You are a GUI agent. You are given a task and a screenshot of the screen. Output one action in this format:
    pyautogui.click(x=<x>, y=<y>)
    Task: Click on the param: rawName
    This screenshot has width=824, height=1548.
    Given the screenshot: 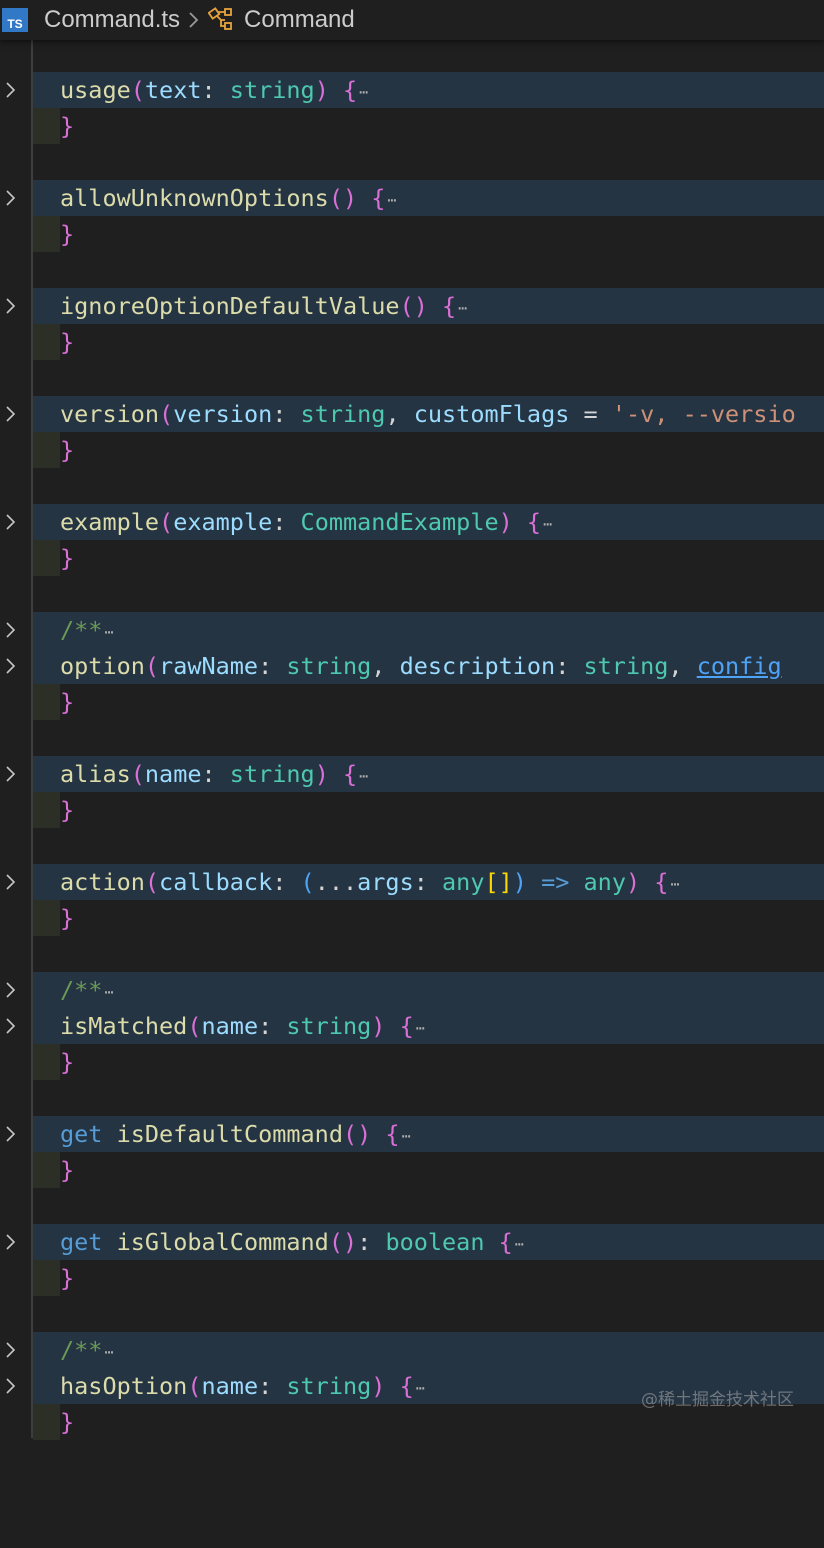 What is the action you would take?
    pyautogui.click(x=209, y=666)
    